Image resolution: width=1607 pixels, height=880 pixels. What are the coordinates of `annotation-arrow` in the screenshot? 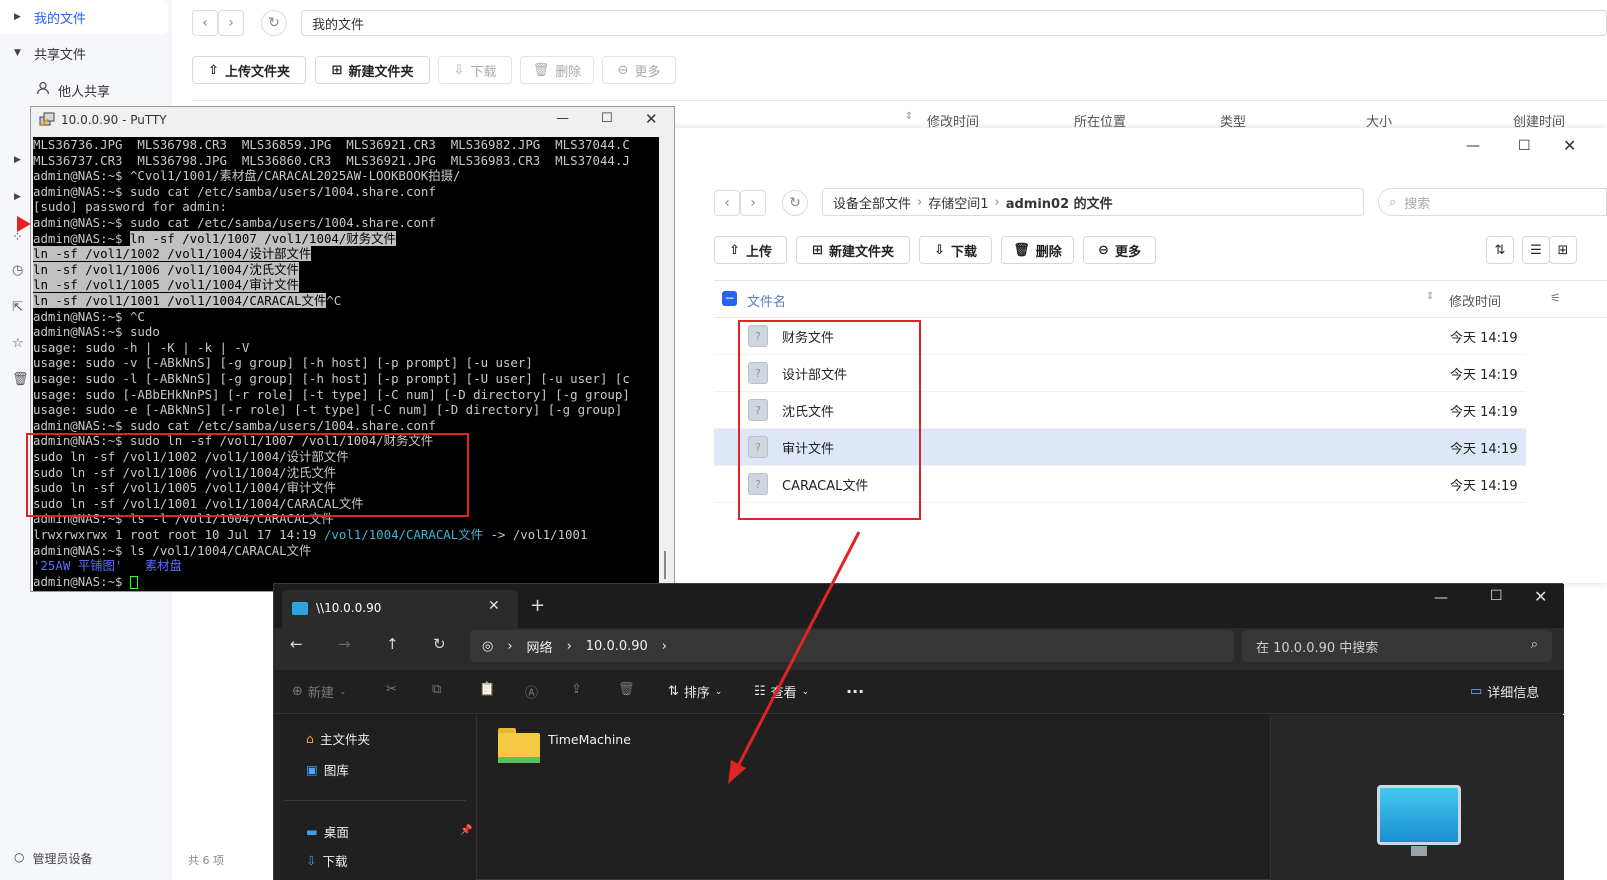 It's located at (794, 657).